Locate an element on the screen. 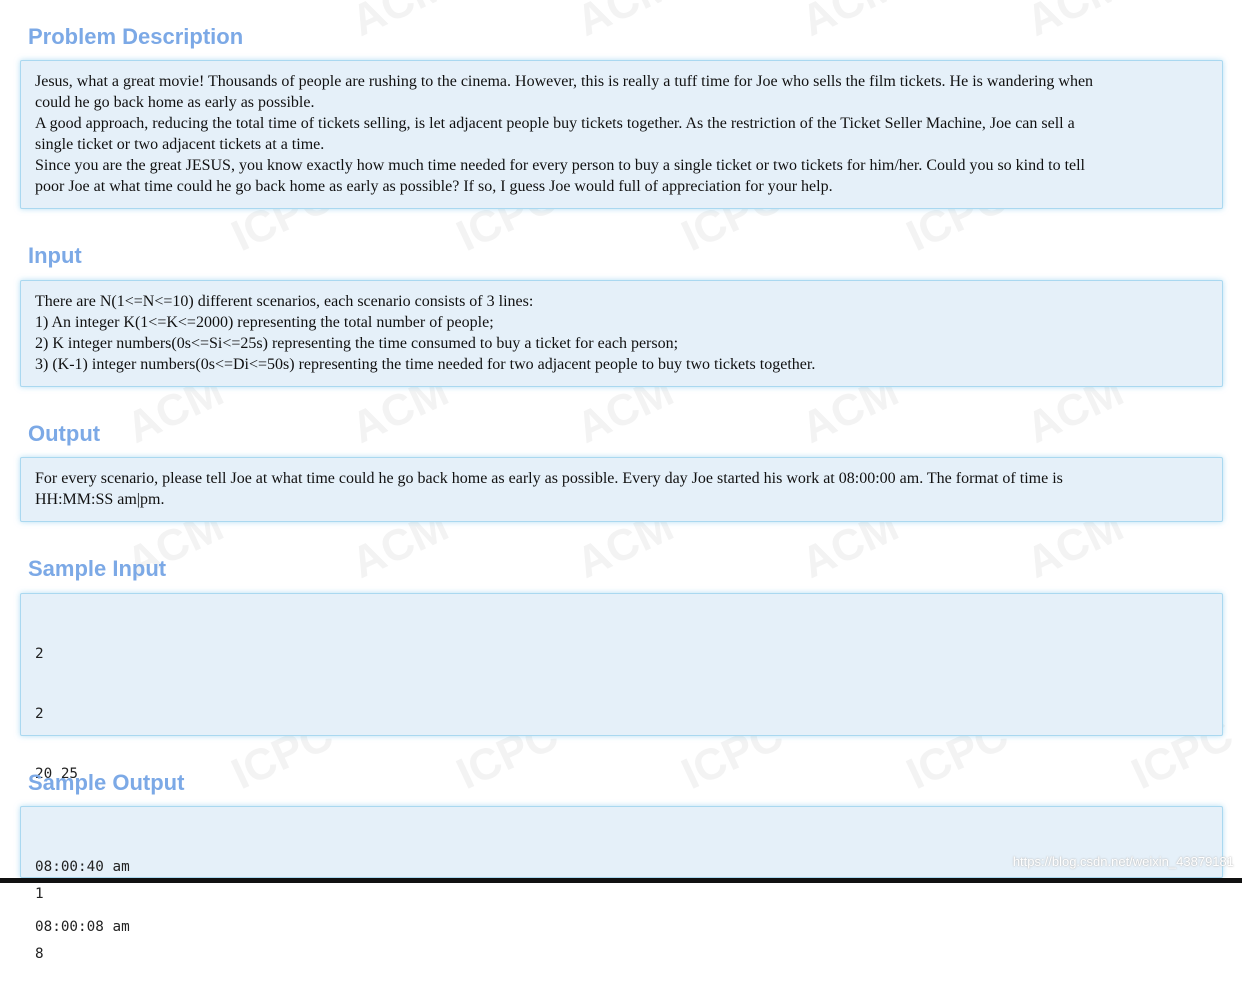  sample-input-line: 20 25 is located at coordinates (57, 774).